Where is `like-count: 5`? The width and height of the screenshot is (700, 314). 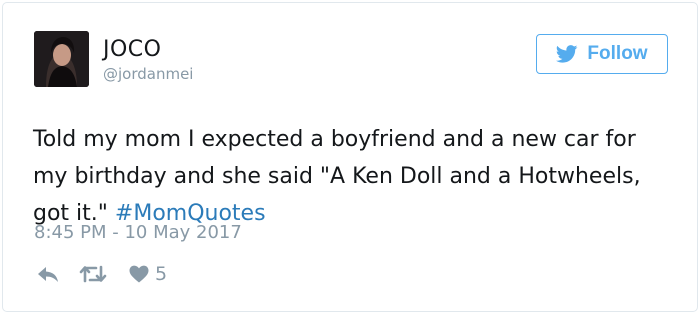
like-count: 5 is located at coordinates (161, 274).